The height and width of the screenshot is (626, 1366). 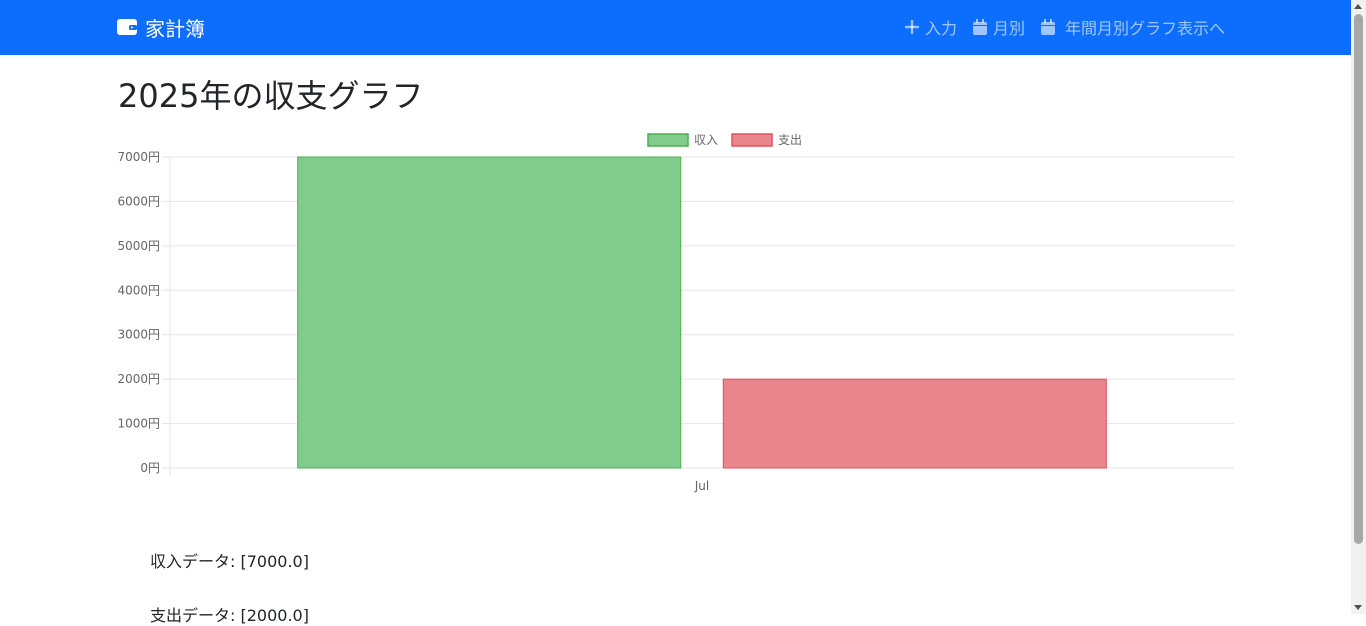 I want to click on y-tick-label: 0円, so click(x=150, y=468).